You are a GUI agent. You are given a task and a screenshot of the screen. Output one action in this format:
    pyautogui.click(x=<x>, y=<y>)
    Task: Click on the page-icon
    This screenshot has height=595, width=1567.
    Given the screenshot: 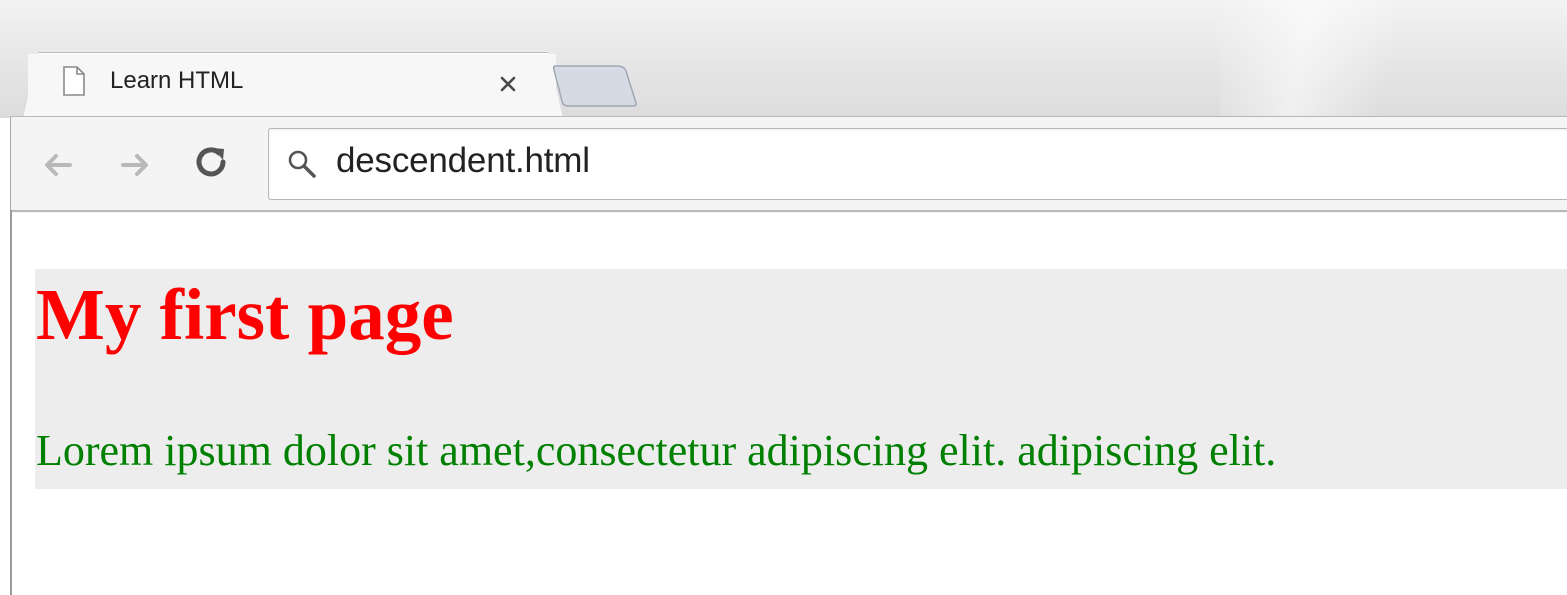 What is the action you would take?
    pyautogui.click(x=74, y=81)
    